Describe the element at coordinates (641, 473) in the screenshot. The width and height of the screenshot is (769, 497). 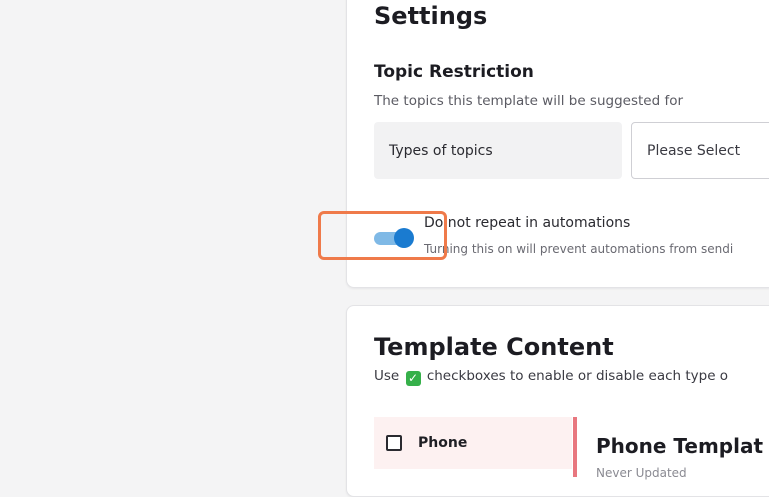
I see `phone-panel-subtitle: Never Updated` at that location.